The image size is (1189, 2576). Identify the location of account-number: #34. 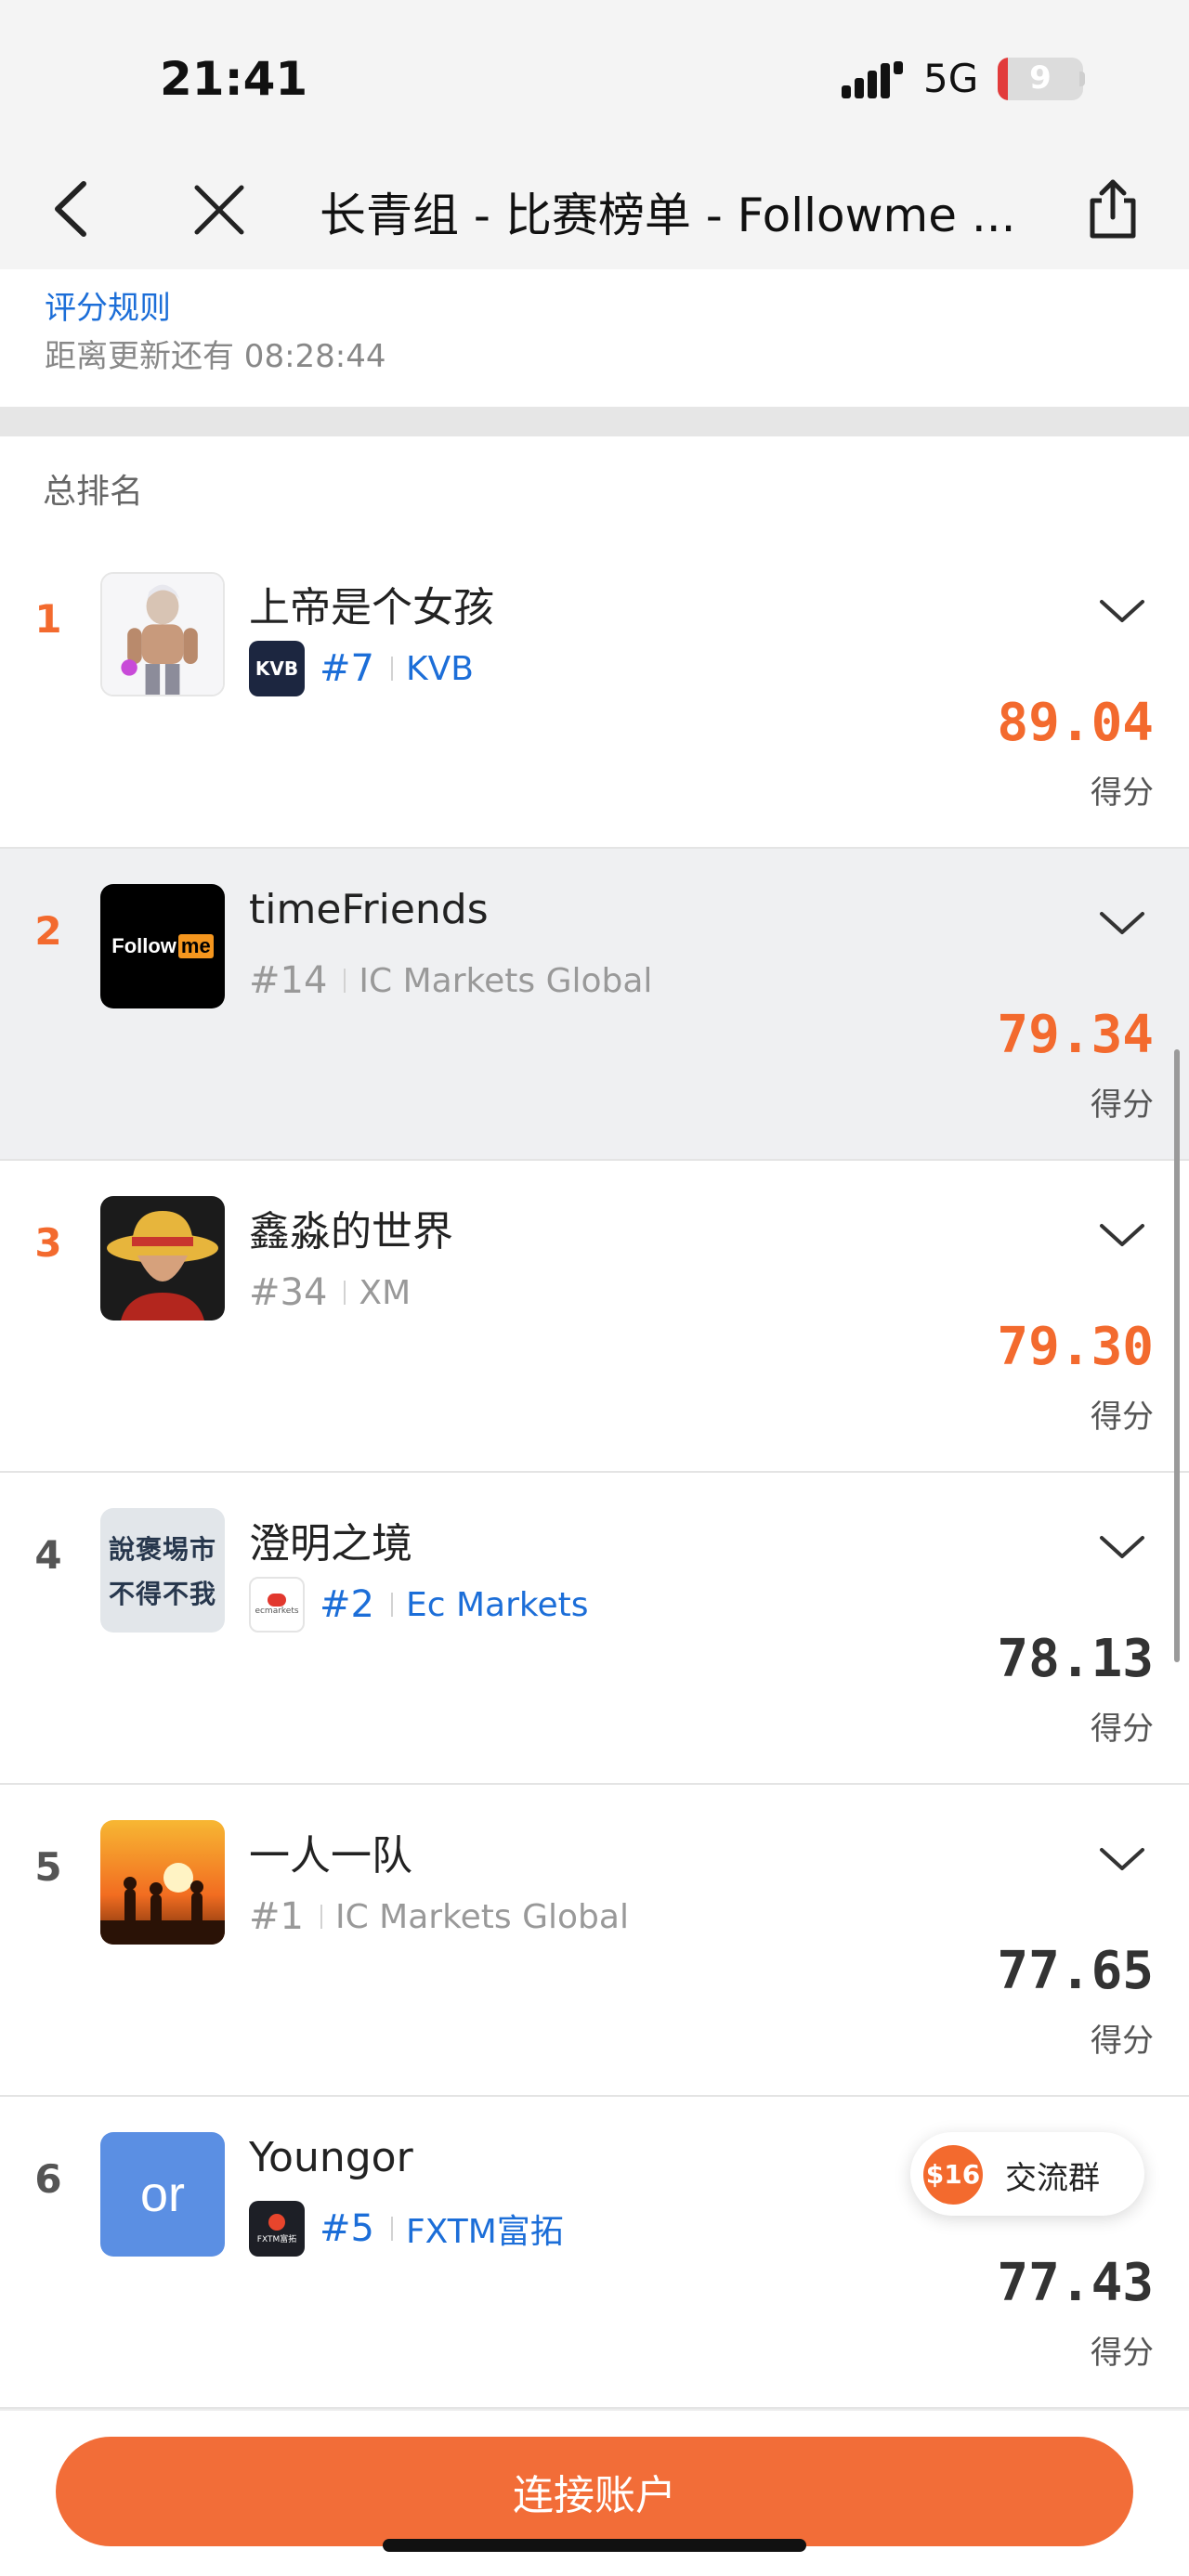
(289, 1293).